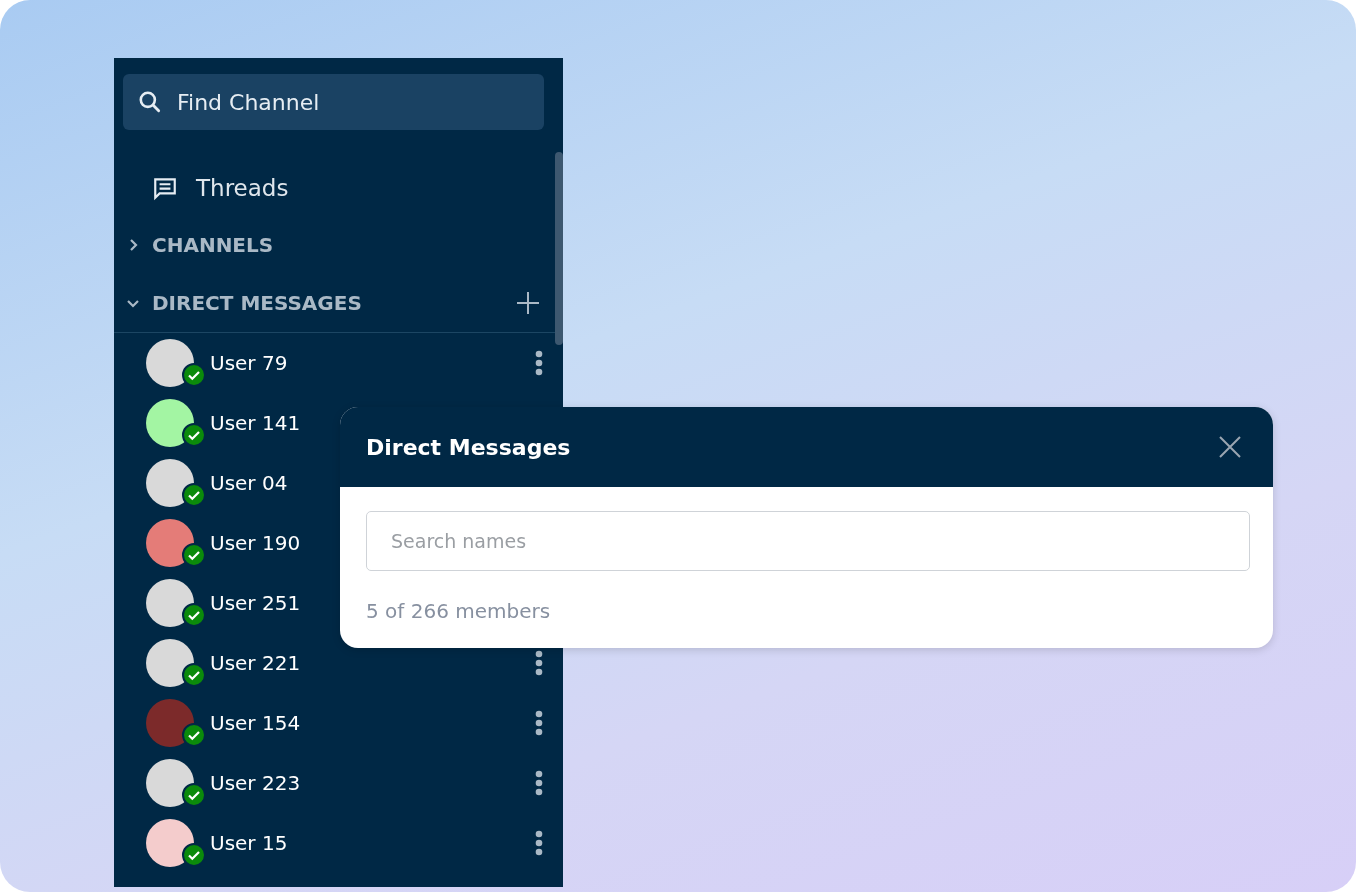  Describe the element at coordinates (468, 447) in the screenshot. I see `dialog-title: Direct Messages` at that location.